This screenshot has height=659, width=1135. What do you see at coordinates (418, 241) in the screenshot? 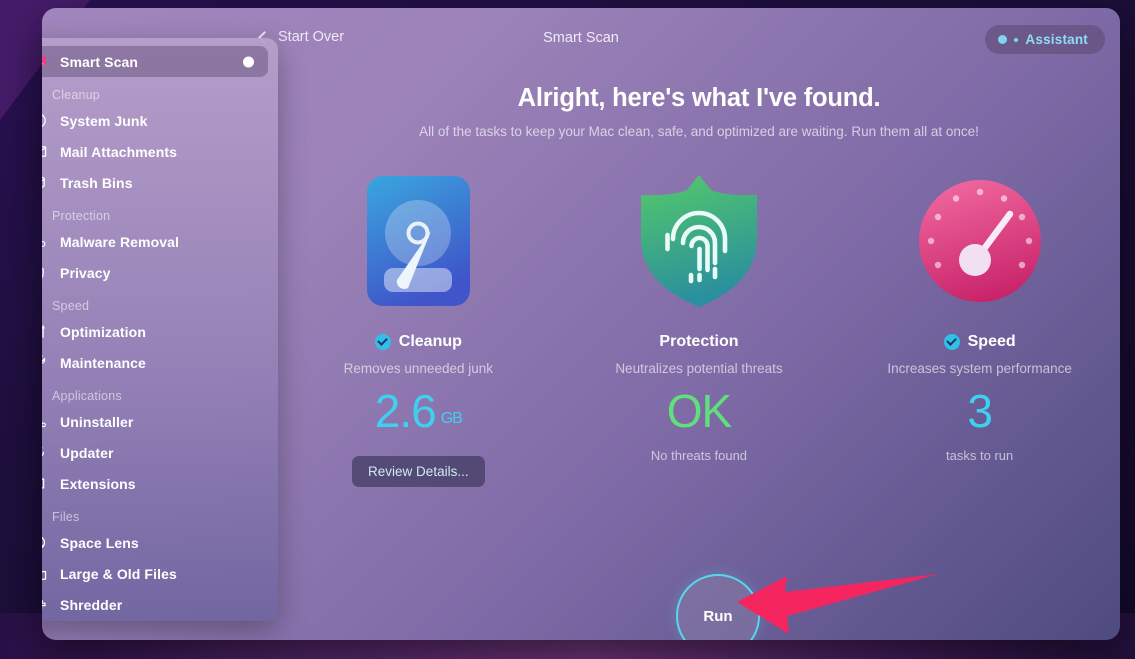
I see `hard-disk-icon` at bounding box center [418, 241].